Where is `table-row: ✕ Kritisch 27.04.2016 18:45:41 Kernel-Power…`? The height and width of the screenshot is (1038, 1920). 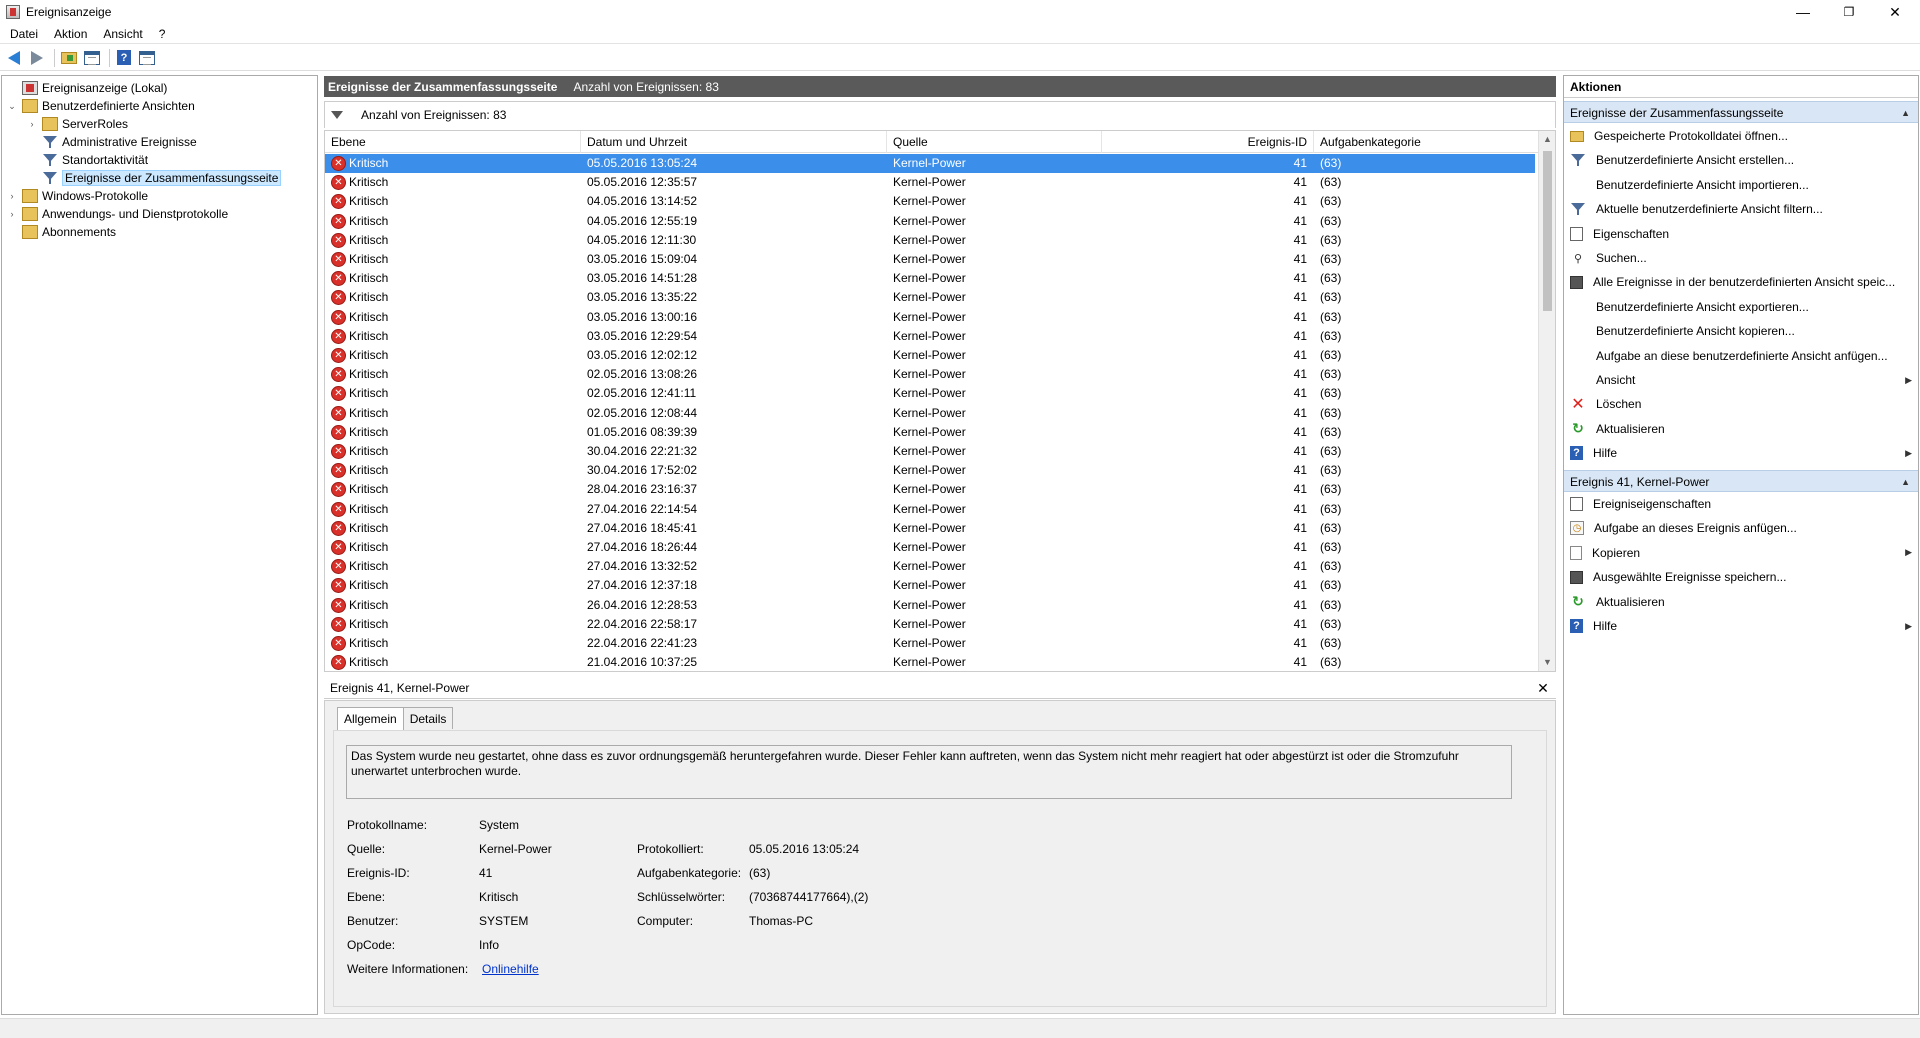
table-row: ✕ Kritisch 27.04.2016 18:45:41 Kernel-Power… is located at coordinates (930, 528).